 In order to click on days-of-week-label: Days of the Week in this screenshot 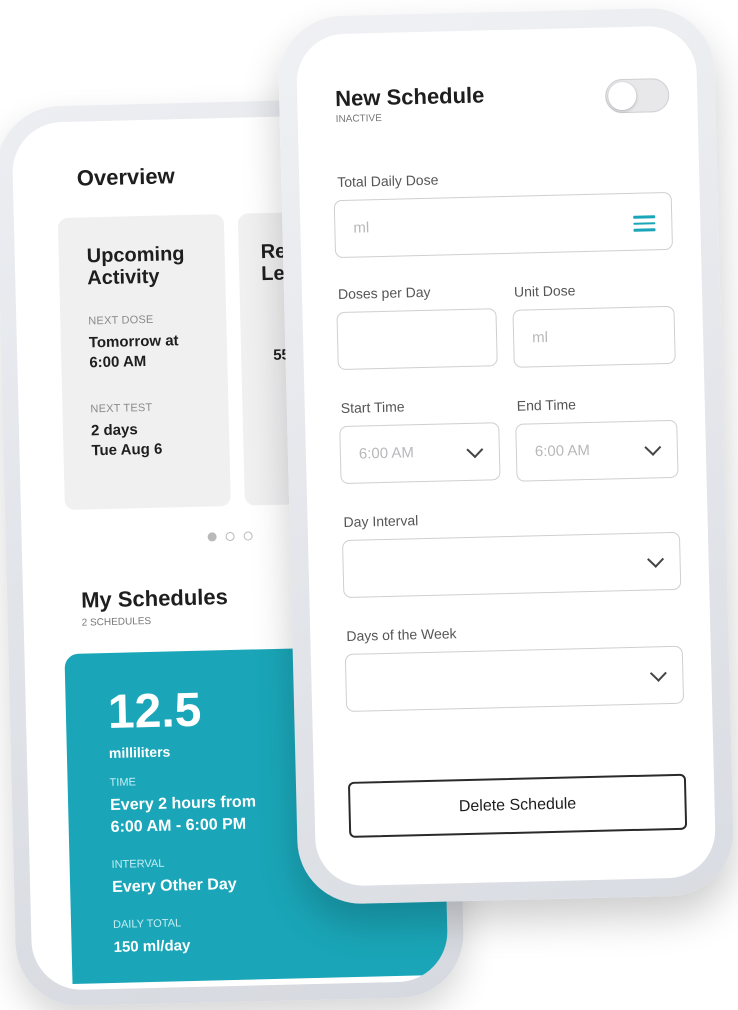, I will do `click(401, 634)`.